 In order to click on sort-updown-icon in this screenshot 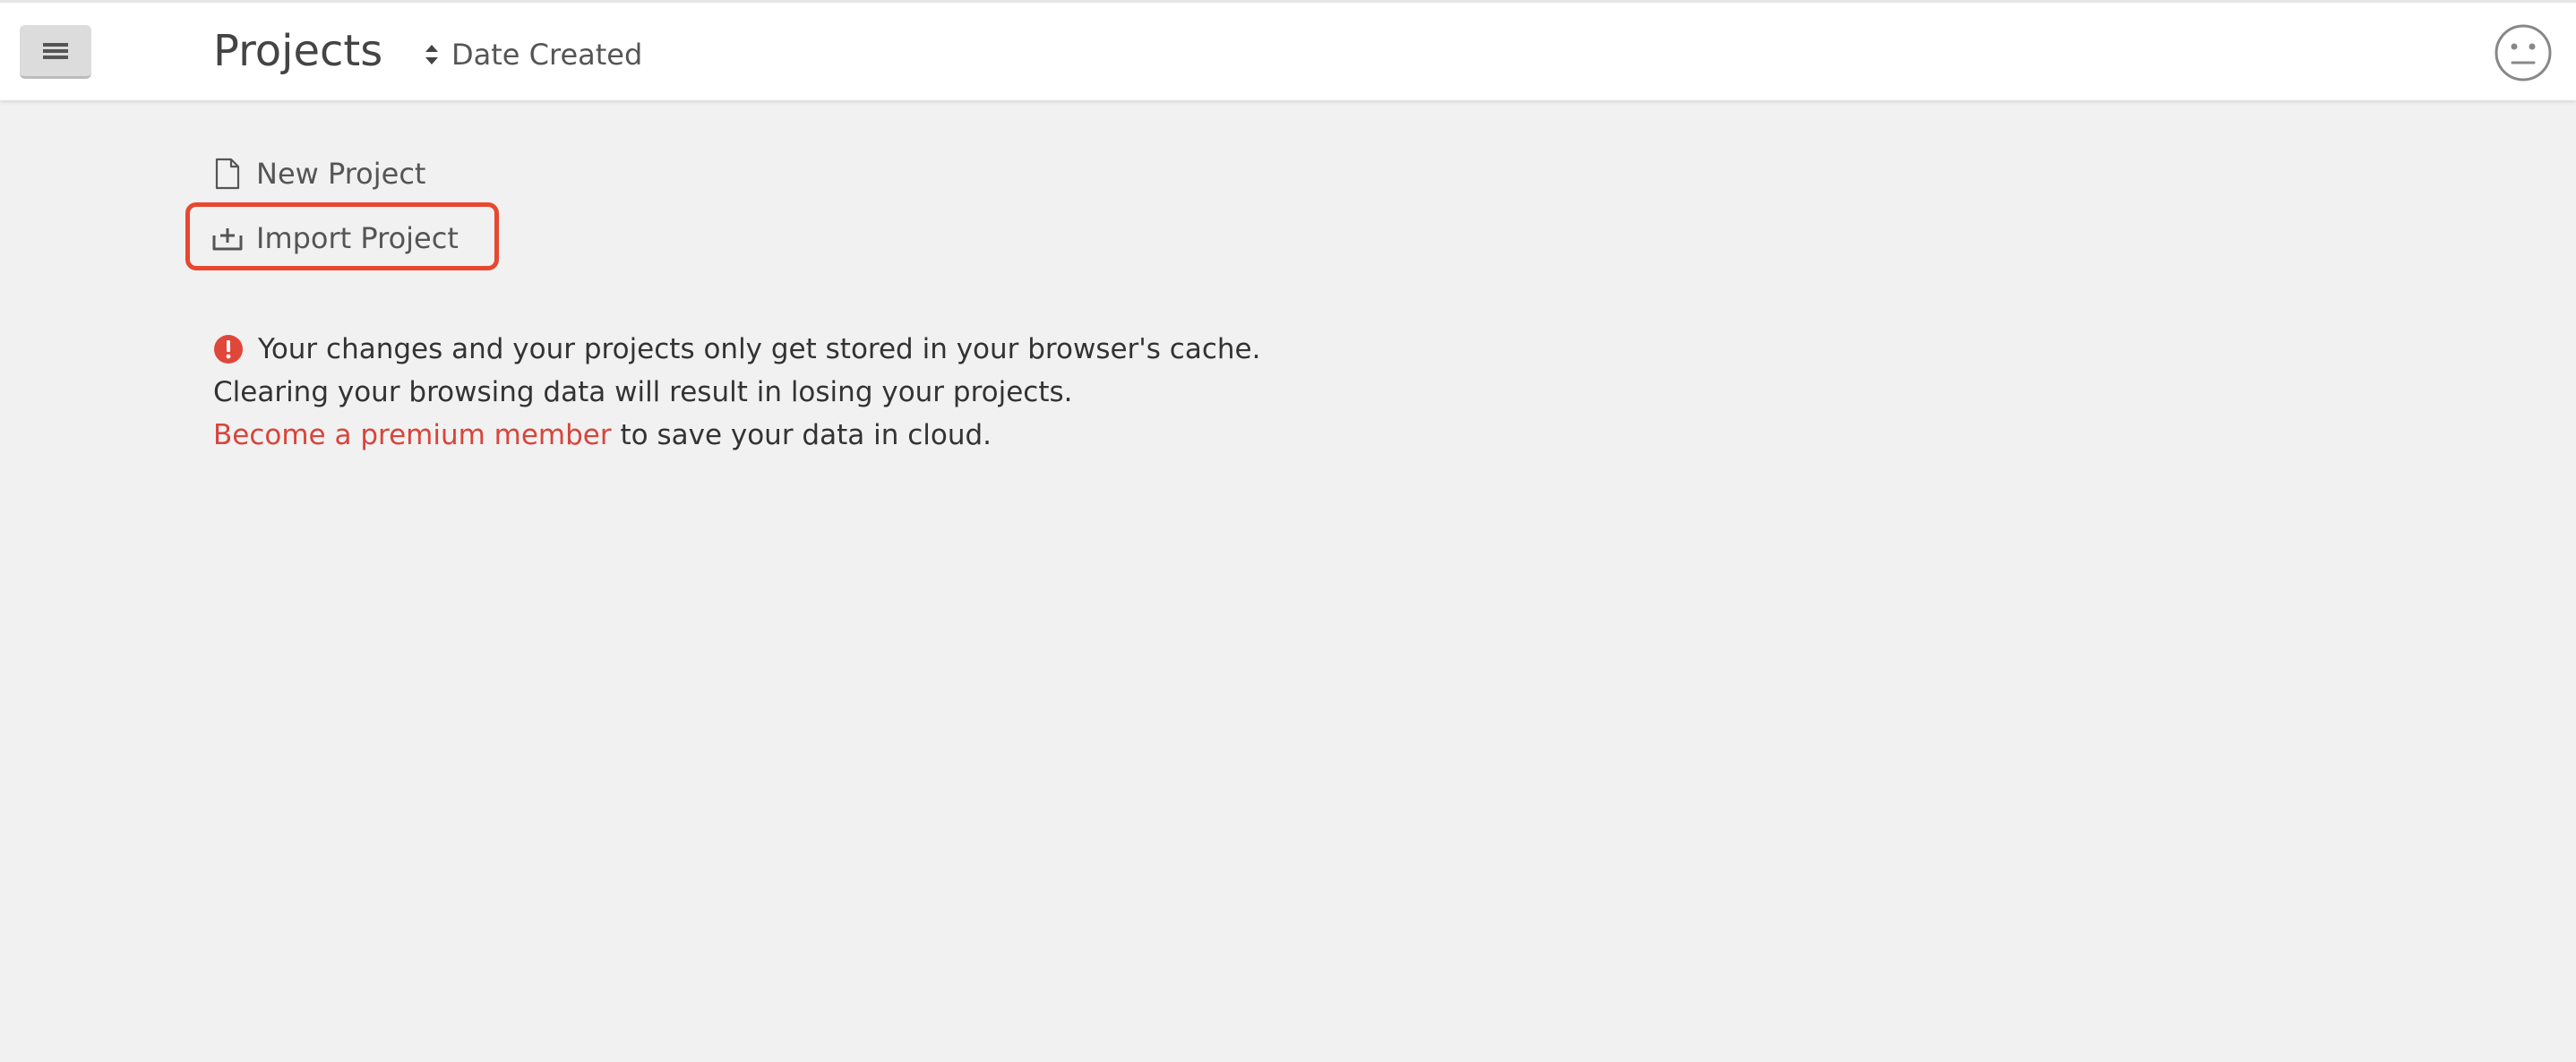, I will do `click(431, 54)`.